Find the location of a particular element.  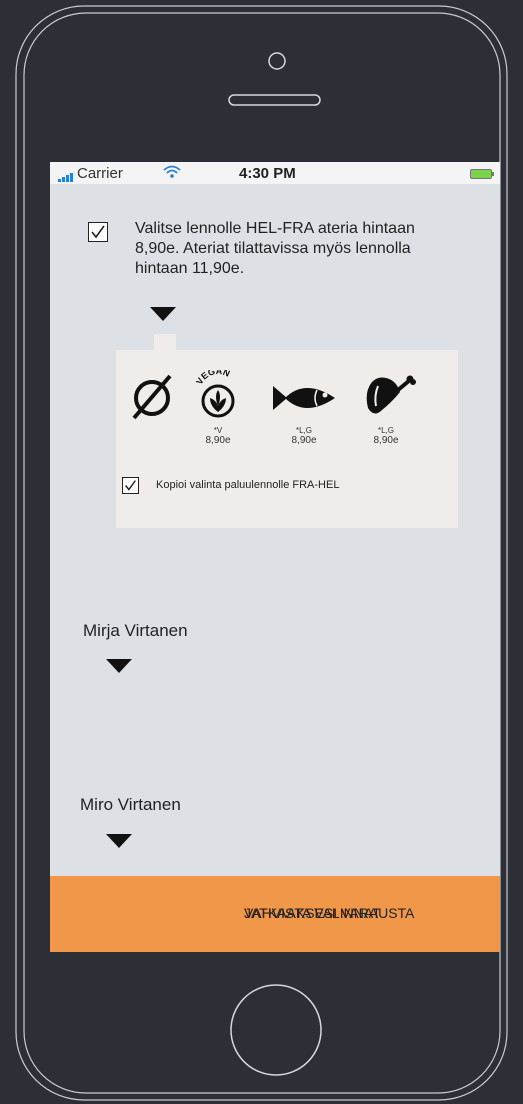

status-bar: Carrier 4:30 PM is located at coordinates (275, 173).